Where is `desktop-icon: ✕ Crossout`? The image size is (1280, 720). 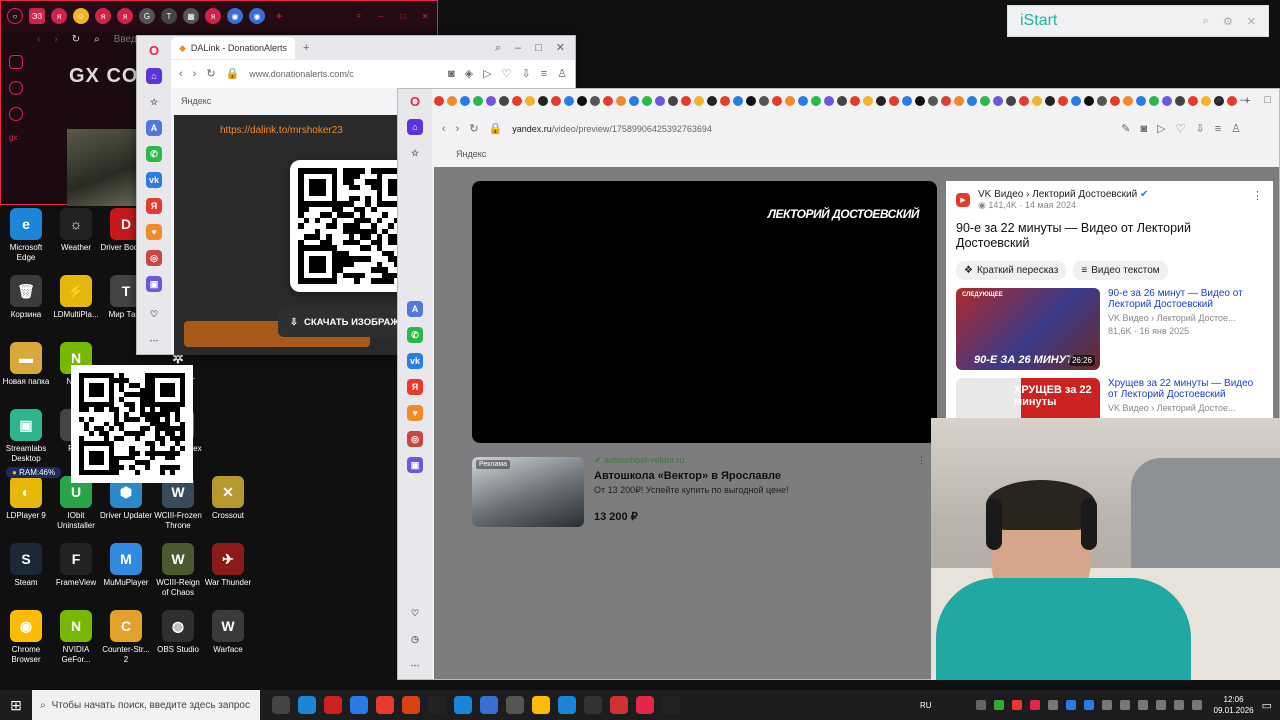 desktop-icon: ✕ Crossout is located at coordinates (228, 498).